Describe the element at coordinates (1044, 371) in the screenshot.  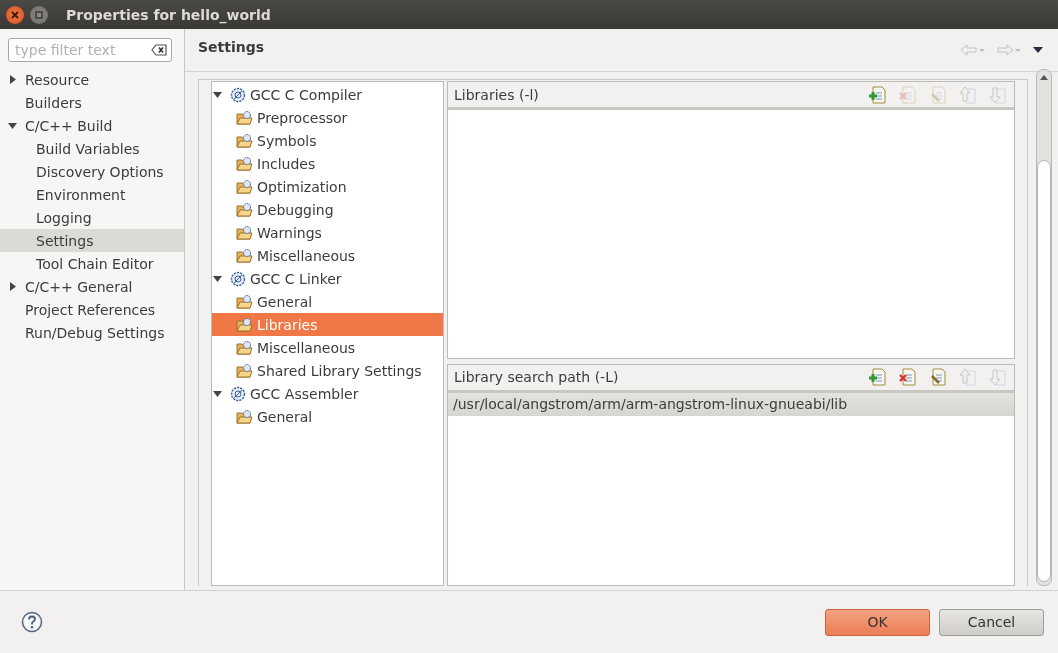
I see `scroll-thumb` at that location.